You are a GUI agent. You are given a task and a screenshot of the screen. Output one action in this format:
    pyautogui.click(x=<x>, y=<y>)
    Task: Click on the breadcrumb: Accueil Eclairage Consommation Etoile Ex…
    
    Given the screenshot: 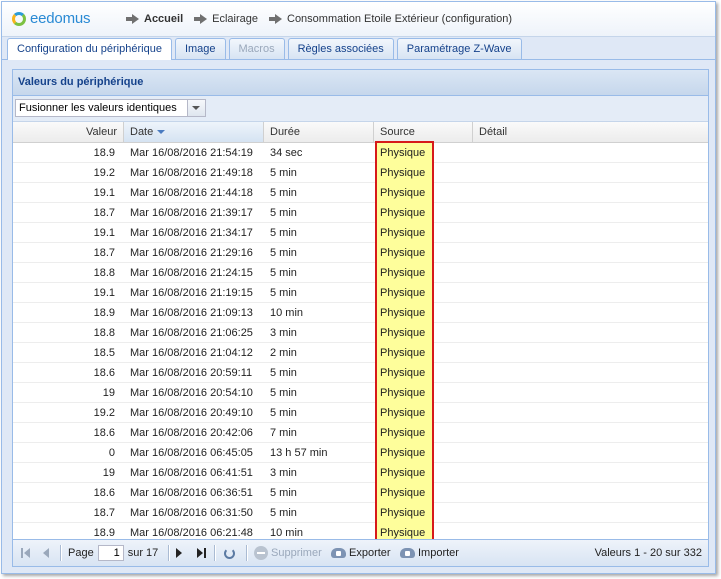 What is the action you would take?
    pyautogui.click(x=323, y=19)
    